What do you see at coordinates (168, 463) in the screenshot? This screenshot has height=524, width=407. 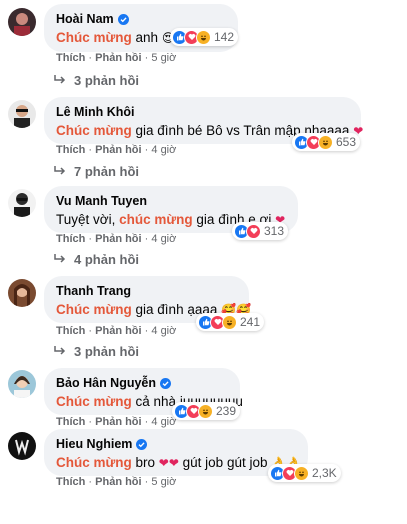 I see `emoji: ❤❤` at bounding box center [168, 463].